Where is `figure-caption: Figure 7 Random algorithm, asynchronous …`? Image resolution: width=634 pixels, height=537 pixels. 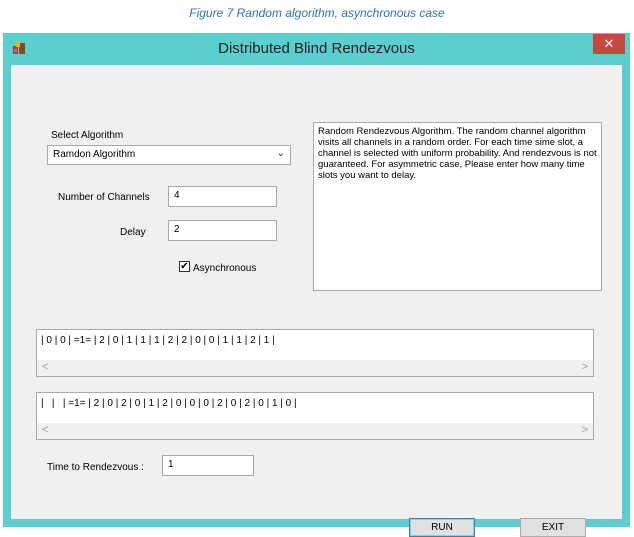
figure-caption: Figure 7 Random algorithm, asynchronous … is located at coordinates (317, 13).